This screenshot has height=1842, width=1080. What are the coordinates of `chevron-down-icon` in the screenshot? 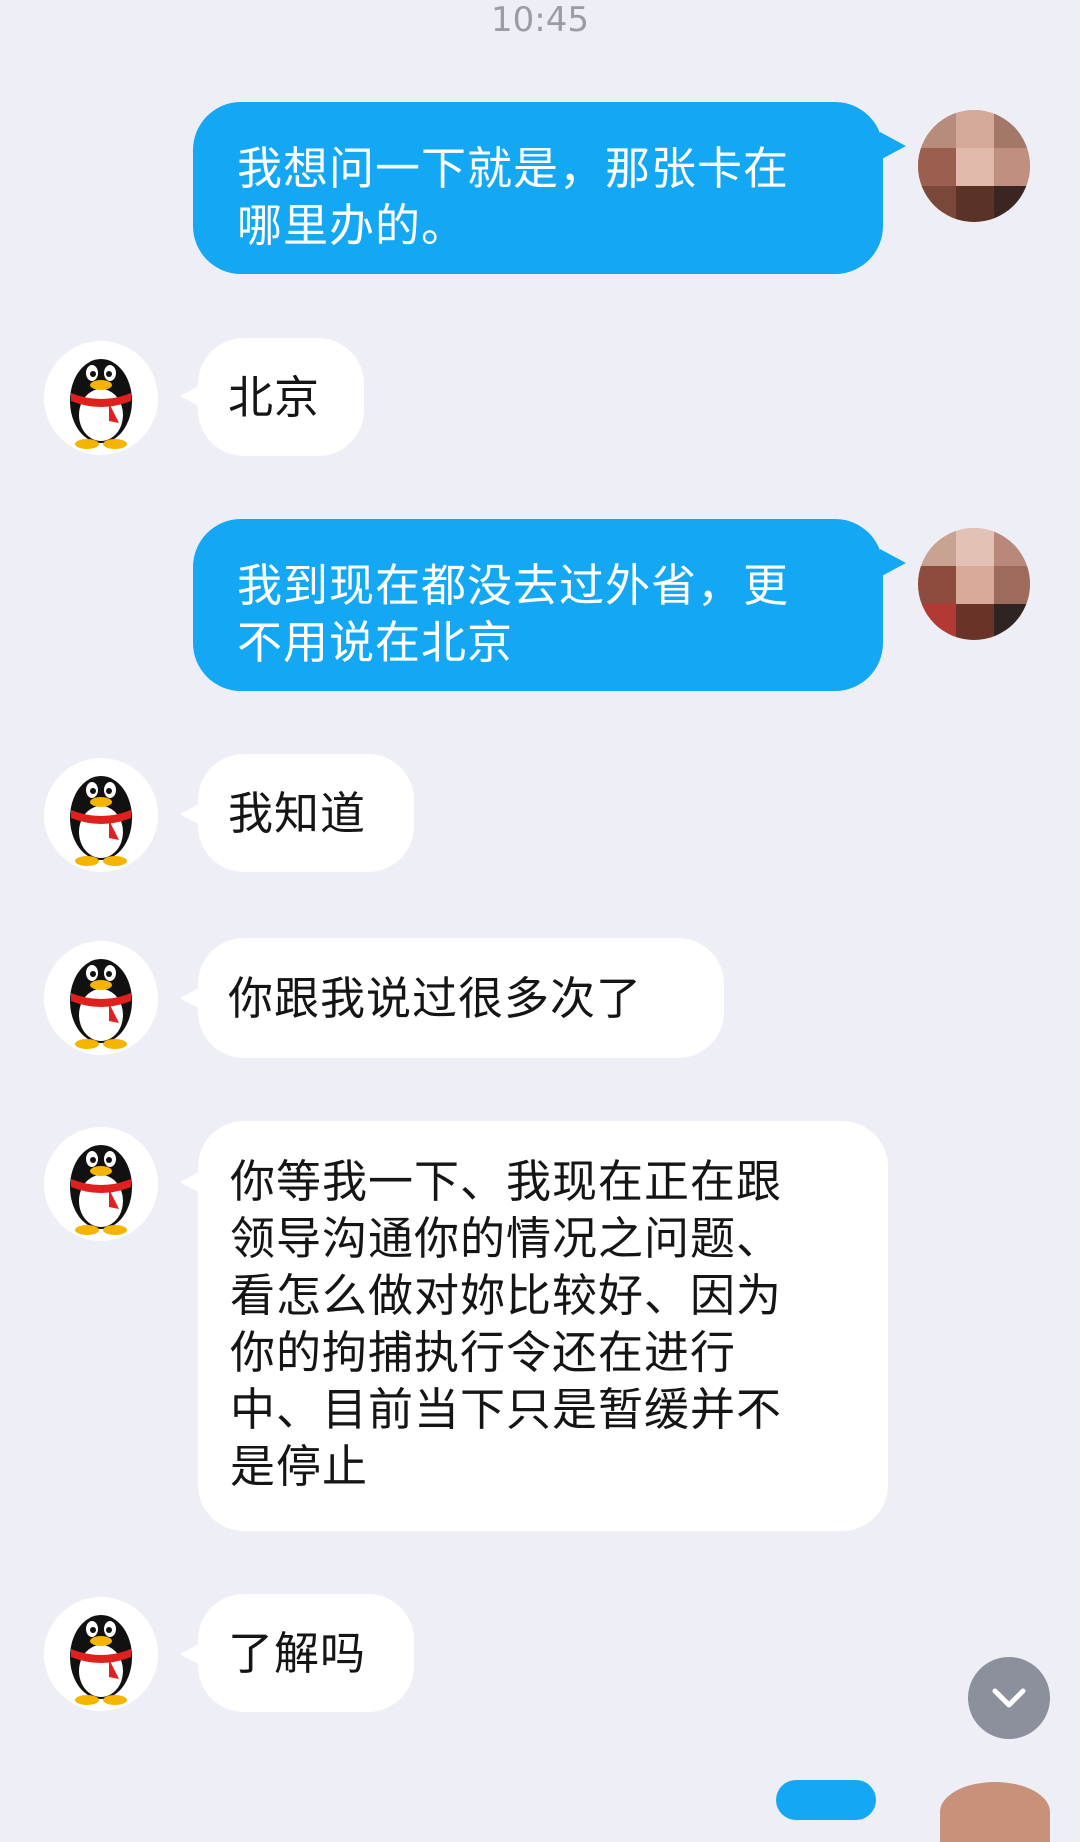 It's located at (1009, 1698).